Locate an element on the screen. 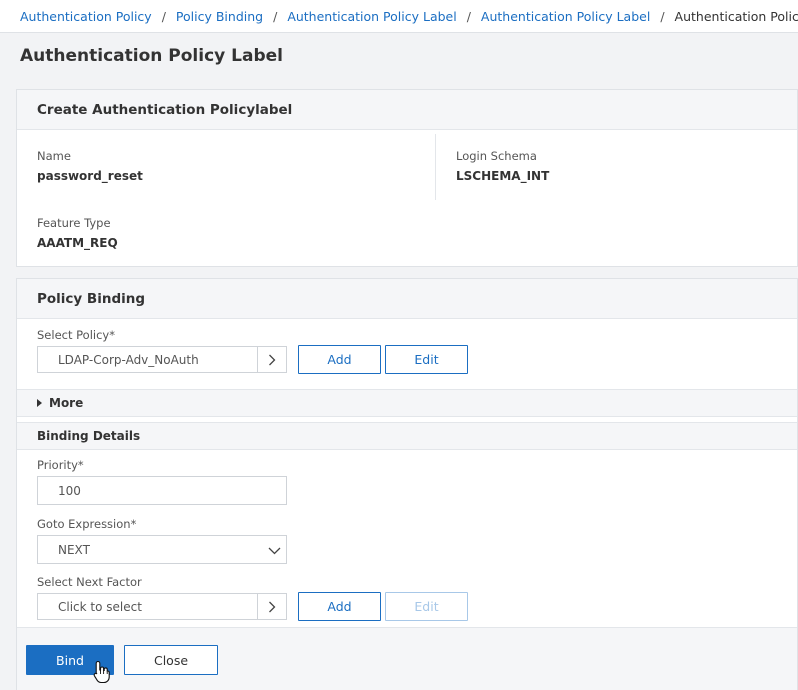 This screenshot has height=690, width=798. add-policy-button: Add is located at coordinates (339, 359).